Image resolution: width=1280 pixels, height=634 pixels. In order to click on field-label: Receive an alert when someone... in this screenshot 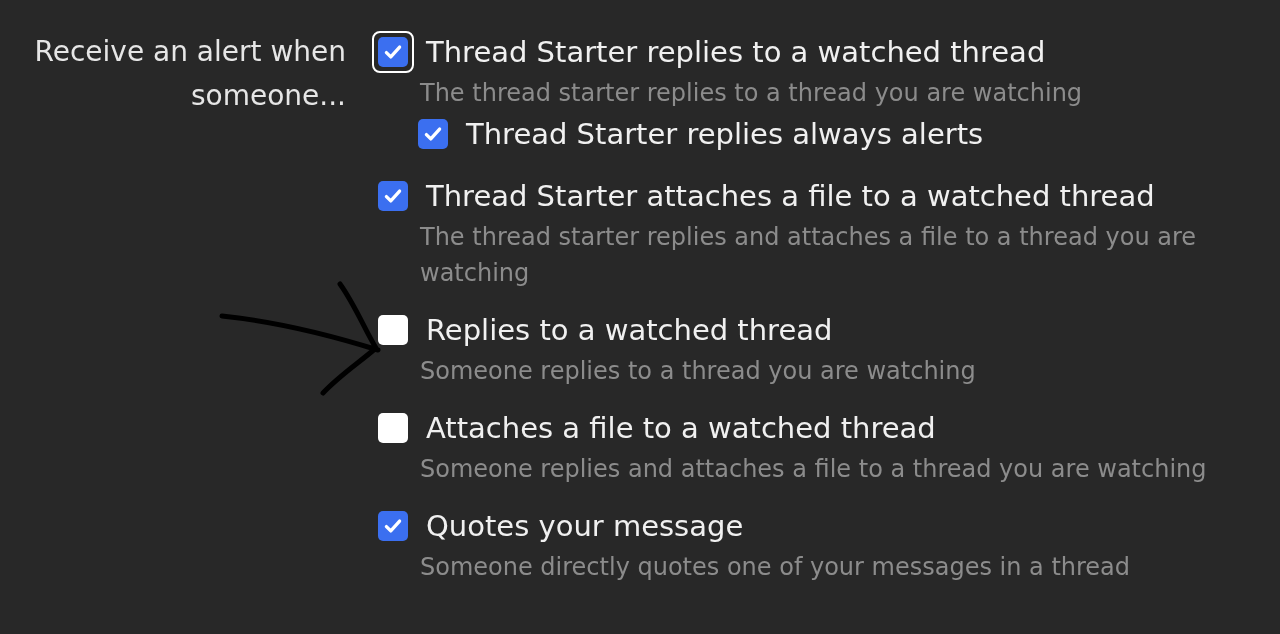, I will do `click(190, 74)`.